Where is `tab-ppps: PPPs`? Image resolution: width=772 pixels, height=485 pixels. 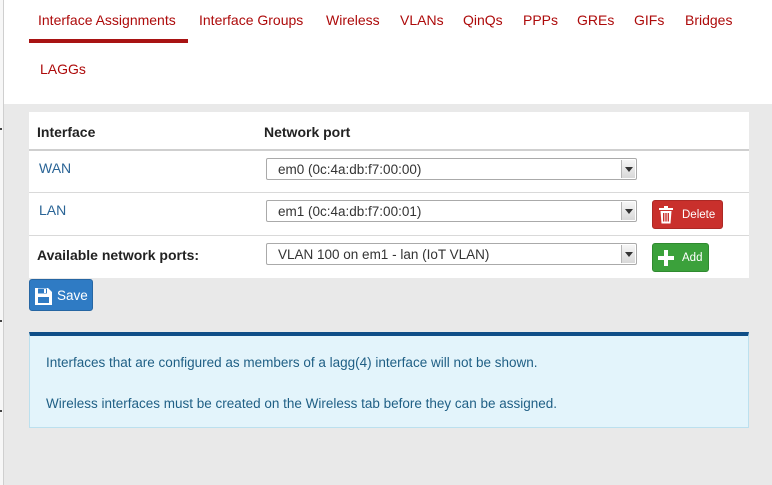
tab-ppps: PPPs is located at coordinates (540, 20).